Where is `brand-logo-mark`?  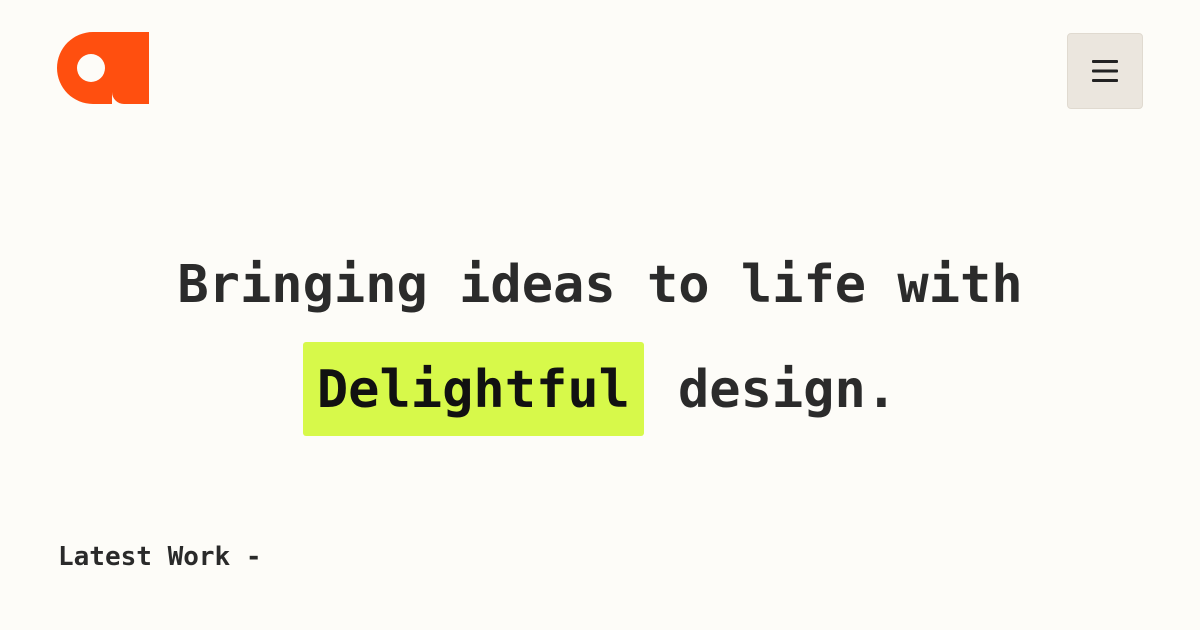
brand-logo-mark is located at coordinates (103, 68).